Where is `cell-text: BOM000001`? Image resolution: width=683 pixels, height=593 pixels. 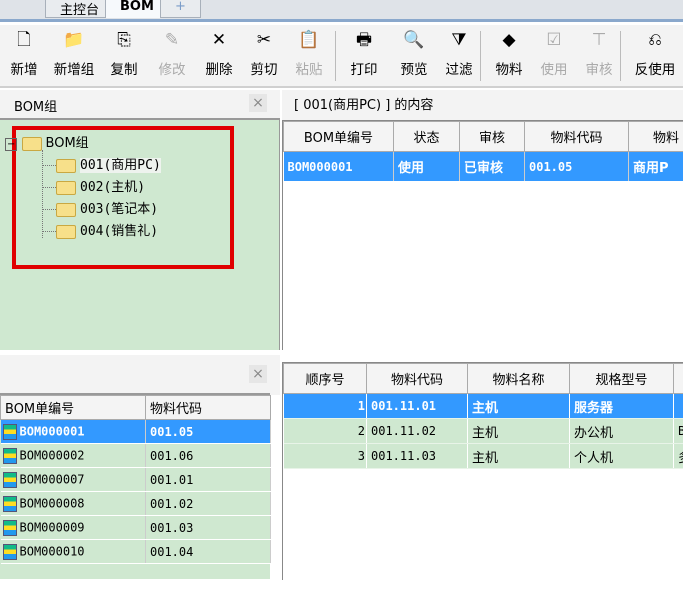 cell-text: BOM000001 is located at coordinates (52, 431).